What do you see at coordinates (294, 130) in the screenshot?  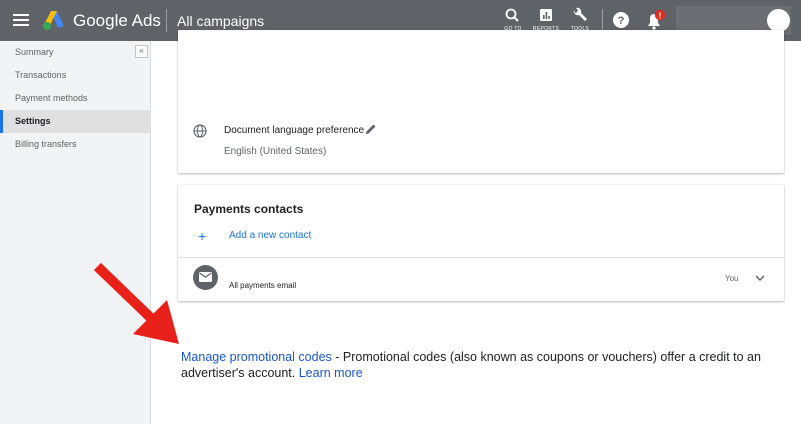 I see `document-language-label: Document language preference` at bounding box center [294, 130].